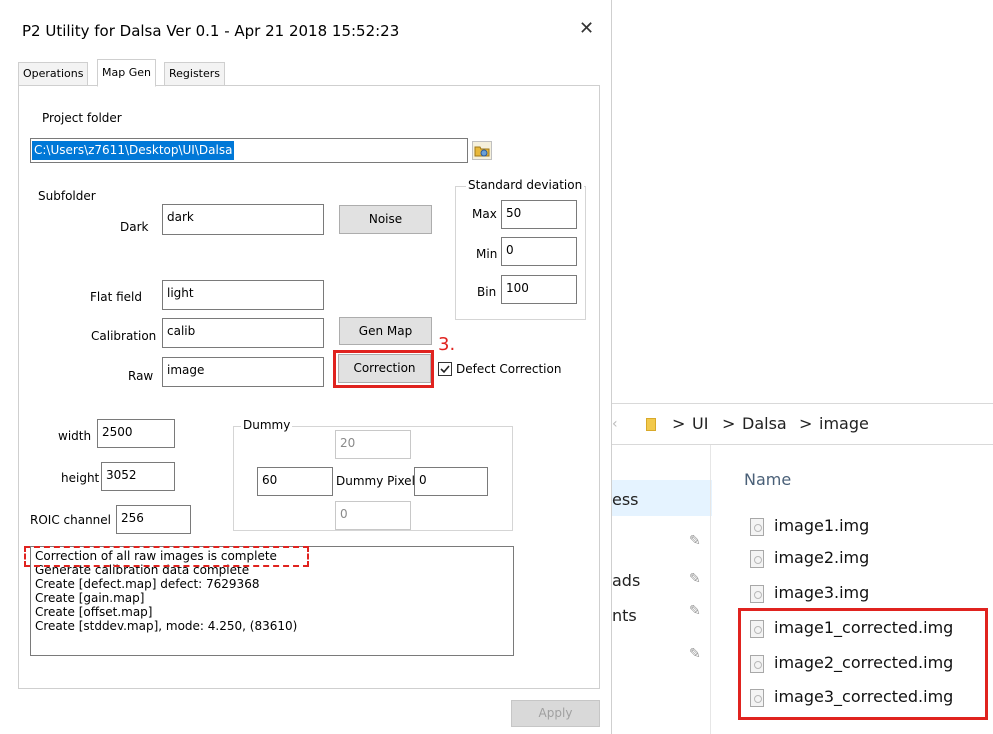 The height and width of the screenshot is (734, 993). What do you see at coordinates (75, 436) in the screenshot?
I see `width-label: width` at bounding box center [75, 436].